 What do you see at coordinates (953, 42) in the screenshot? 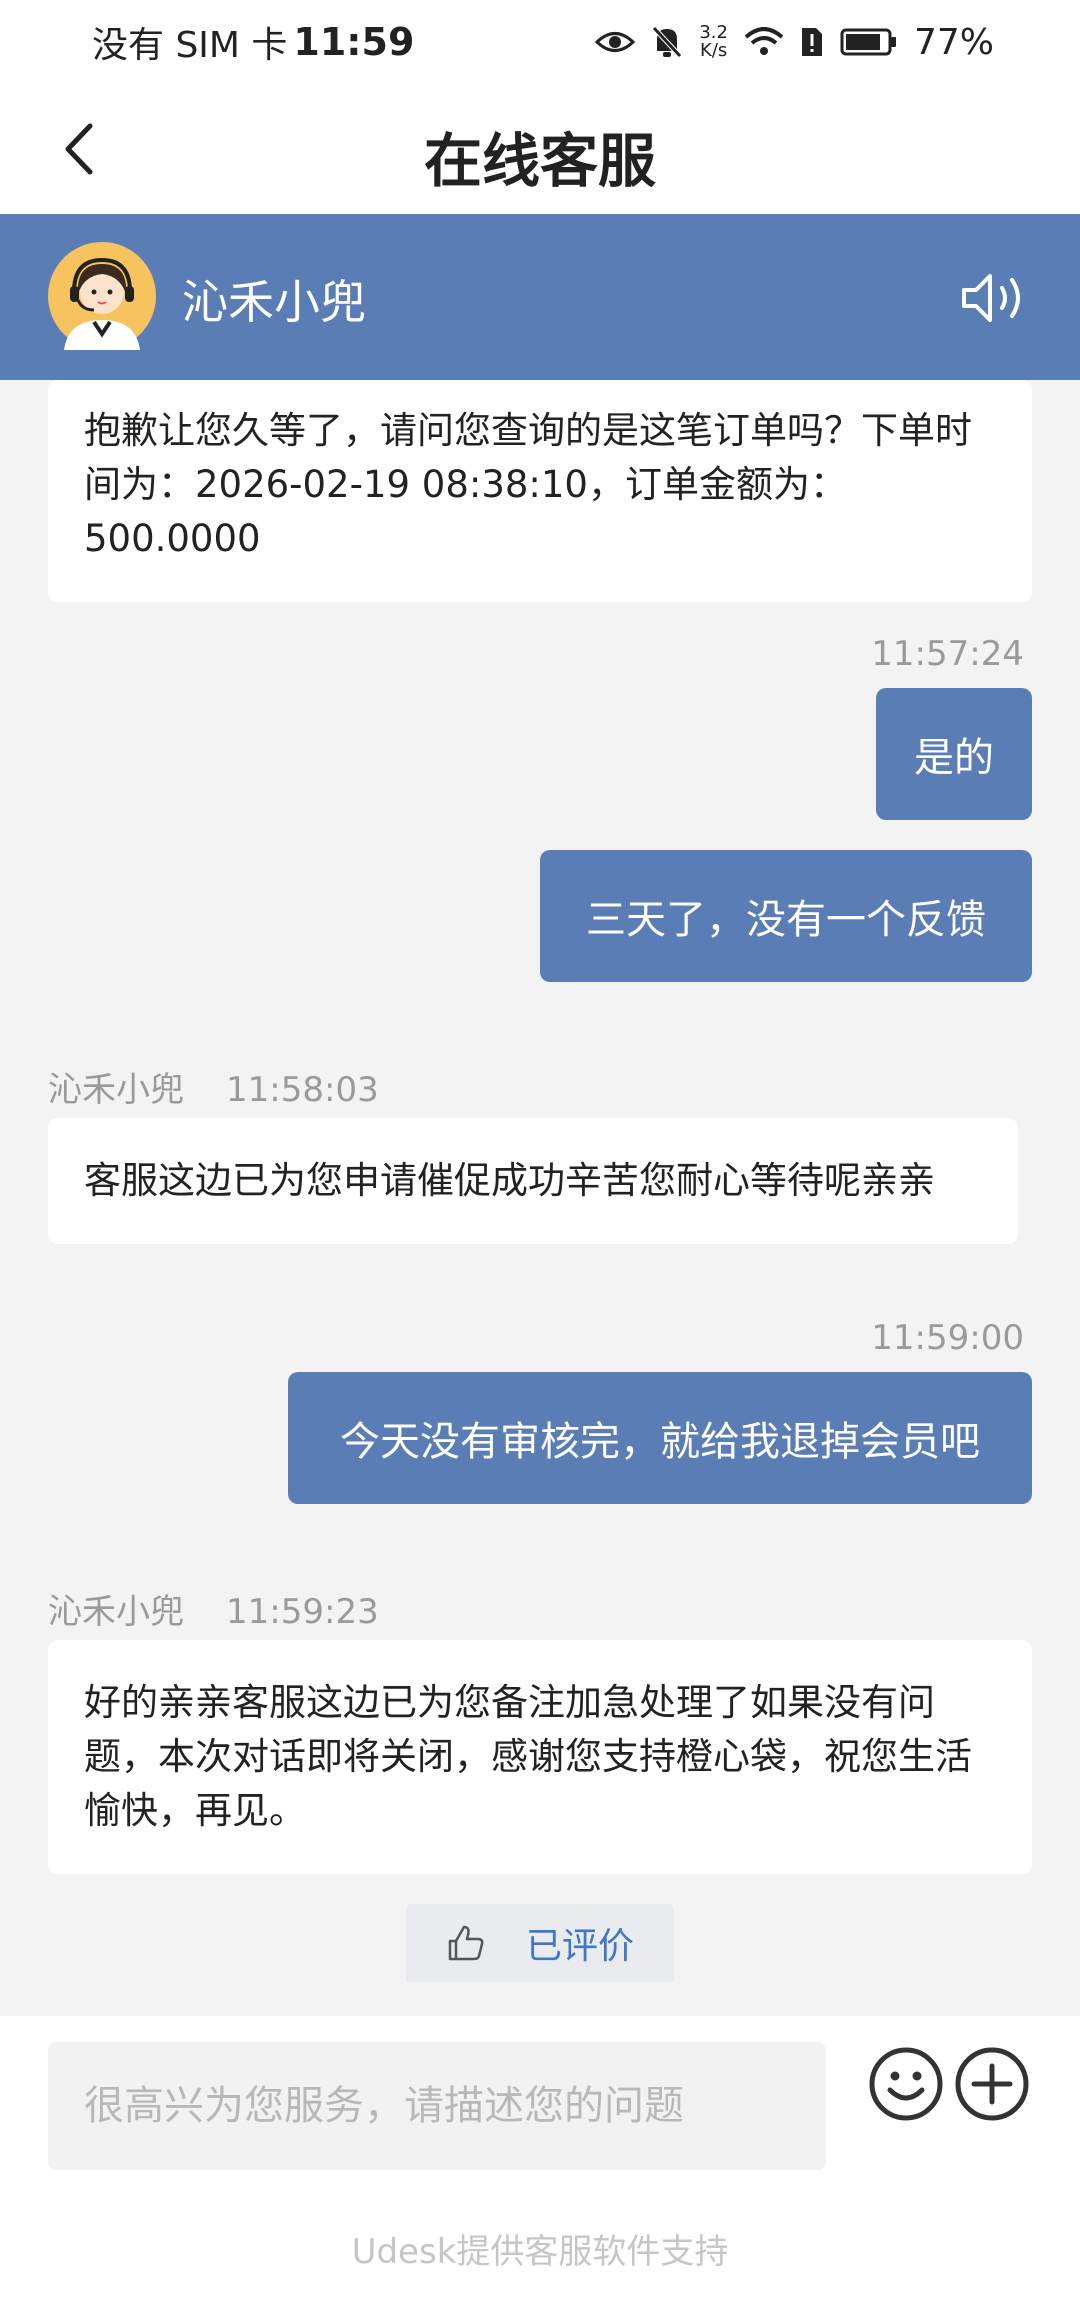
I see `battery-percent: 77%` at bounding box center [953, 42].